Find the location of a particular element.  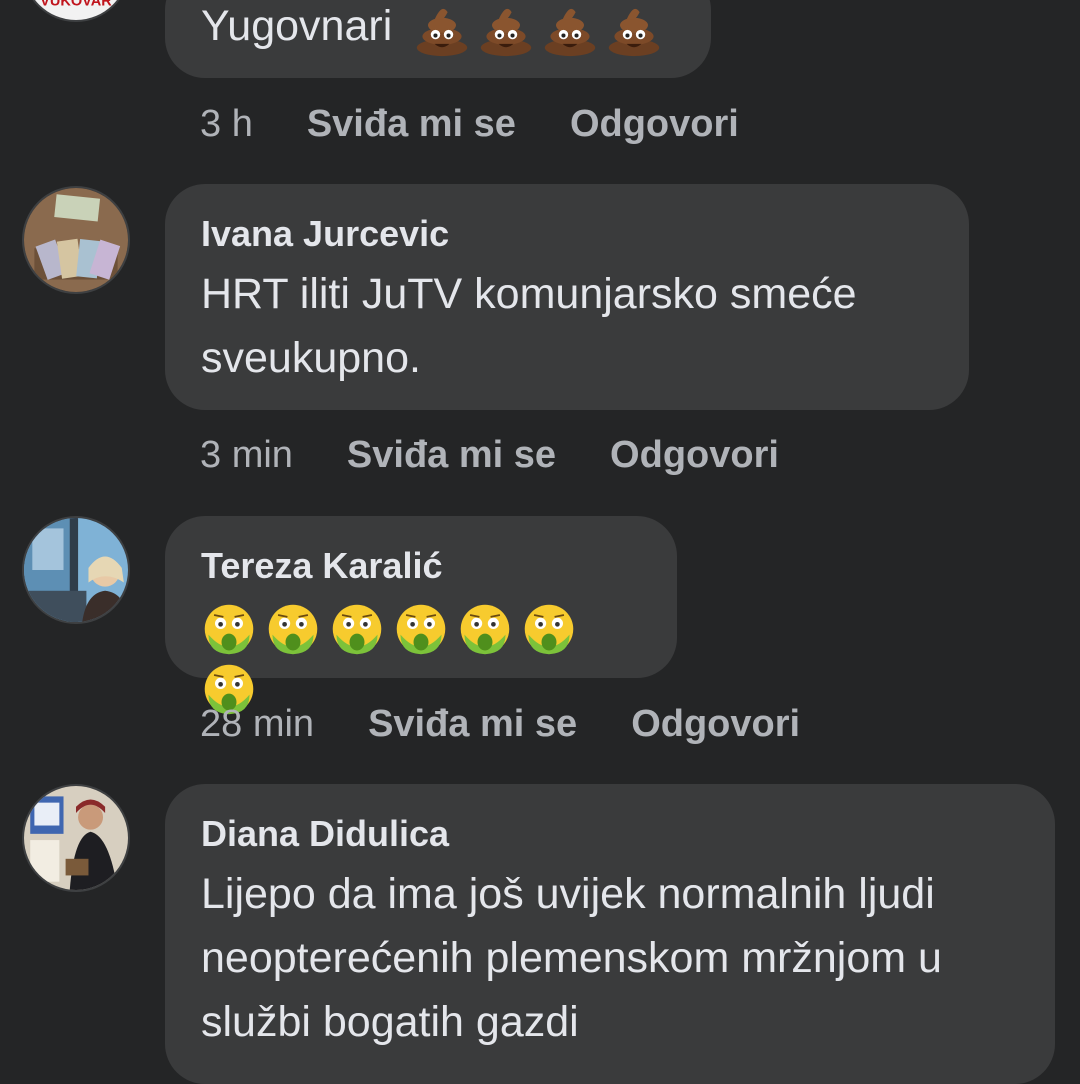

comment-actions: 3 min Sviđa mi se Odgovori is located at coordinates (489, 455).